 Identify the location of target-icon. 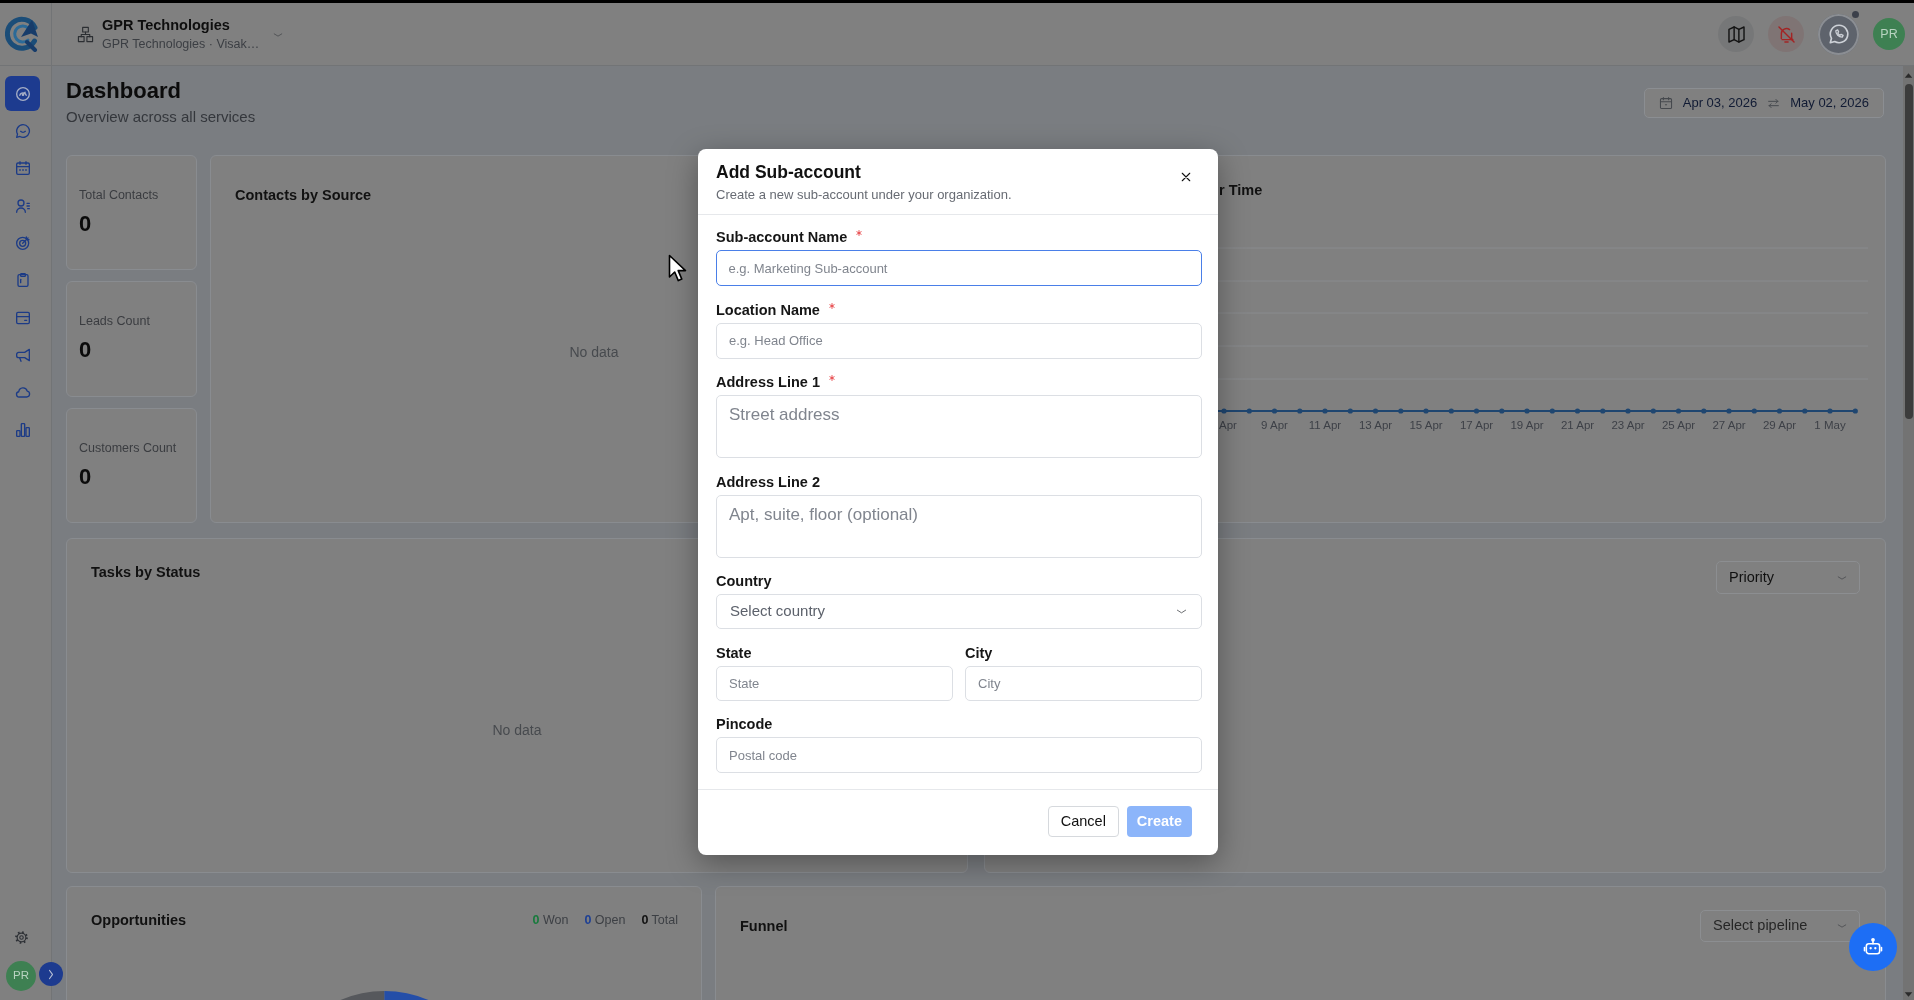
(22, 242).